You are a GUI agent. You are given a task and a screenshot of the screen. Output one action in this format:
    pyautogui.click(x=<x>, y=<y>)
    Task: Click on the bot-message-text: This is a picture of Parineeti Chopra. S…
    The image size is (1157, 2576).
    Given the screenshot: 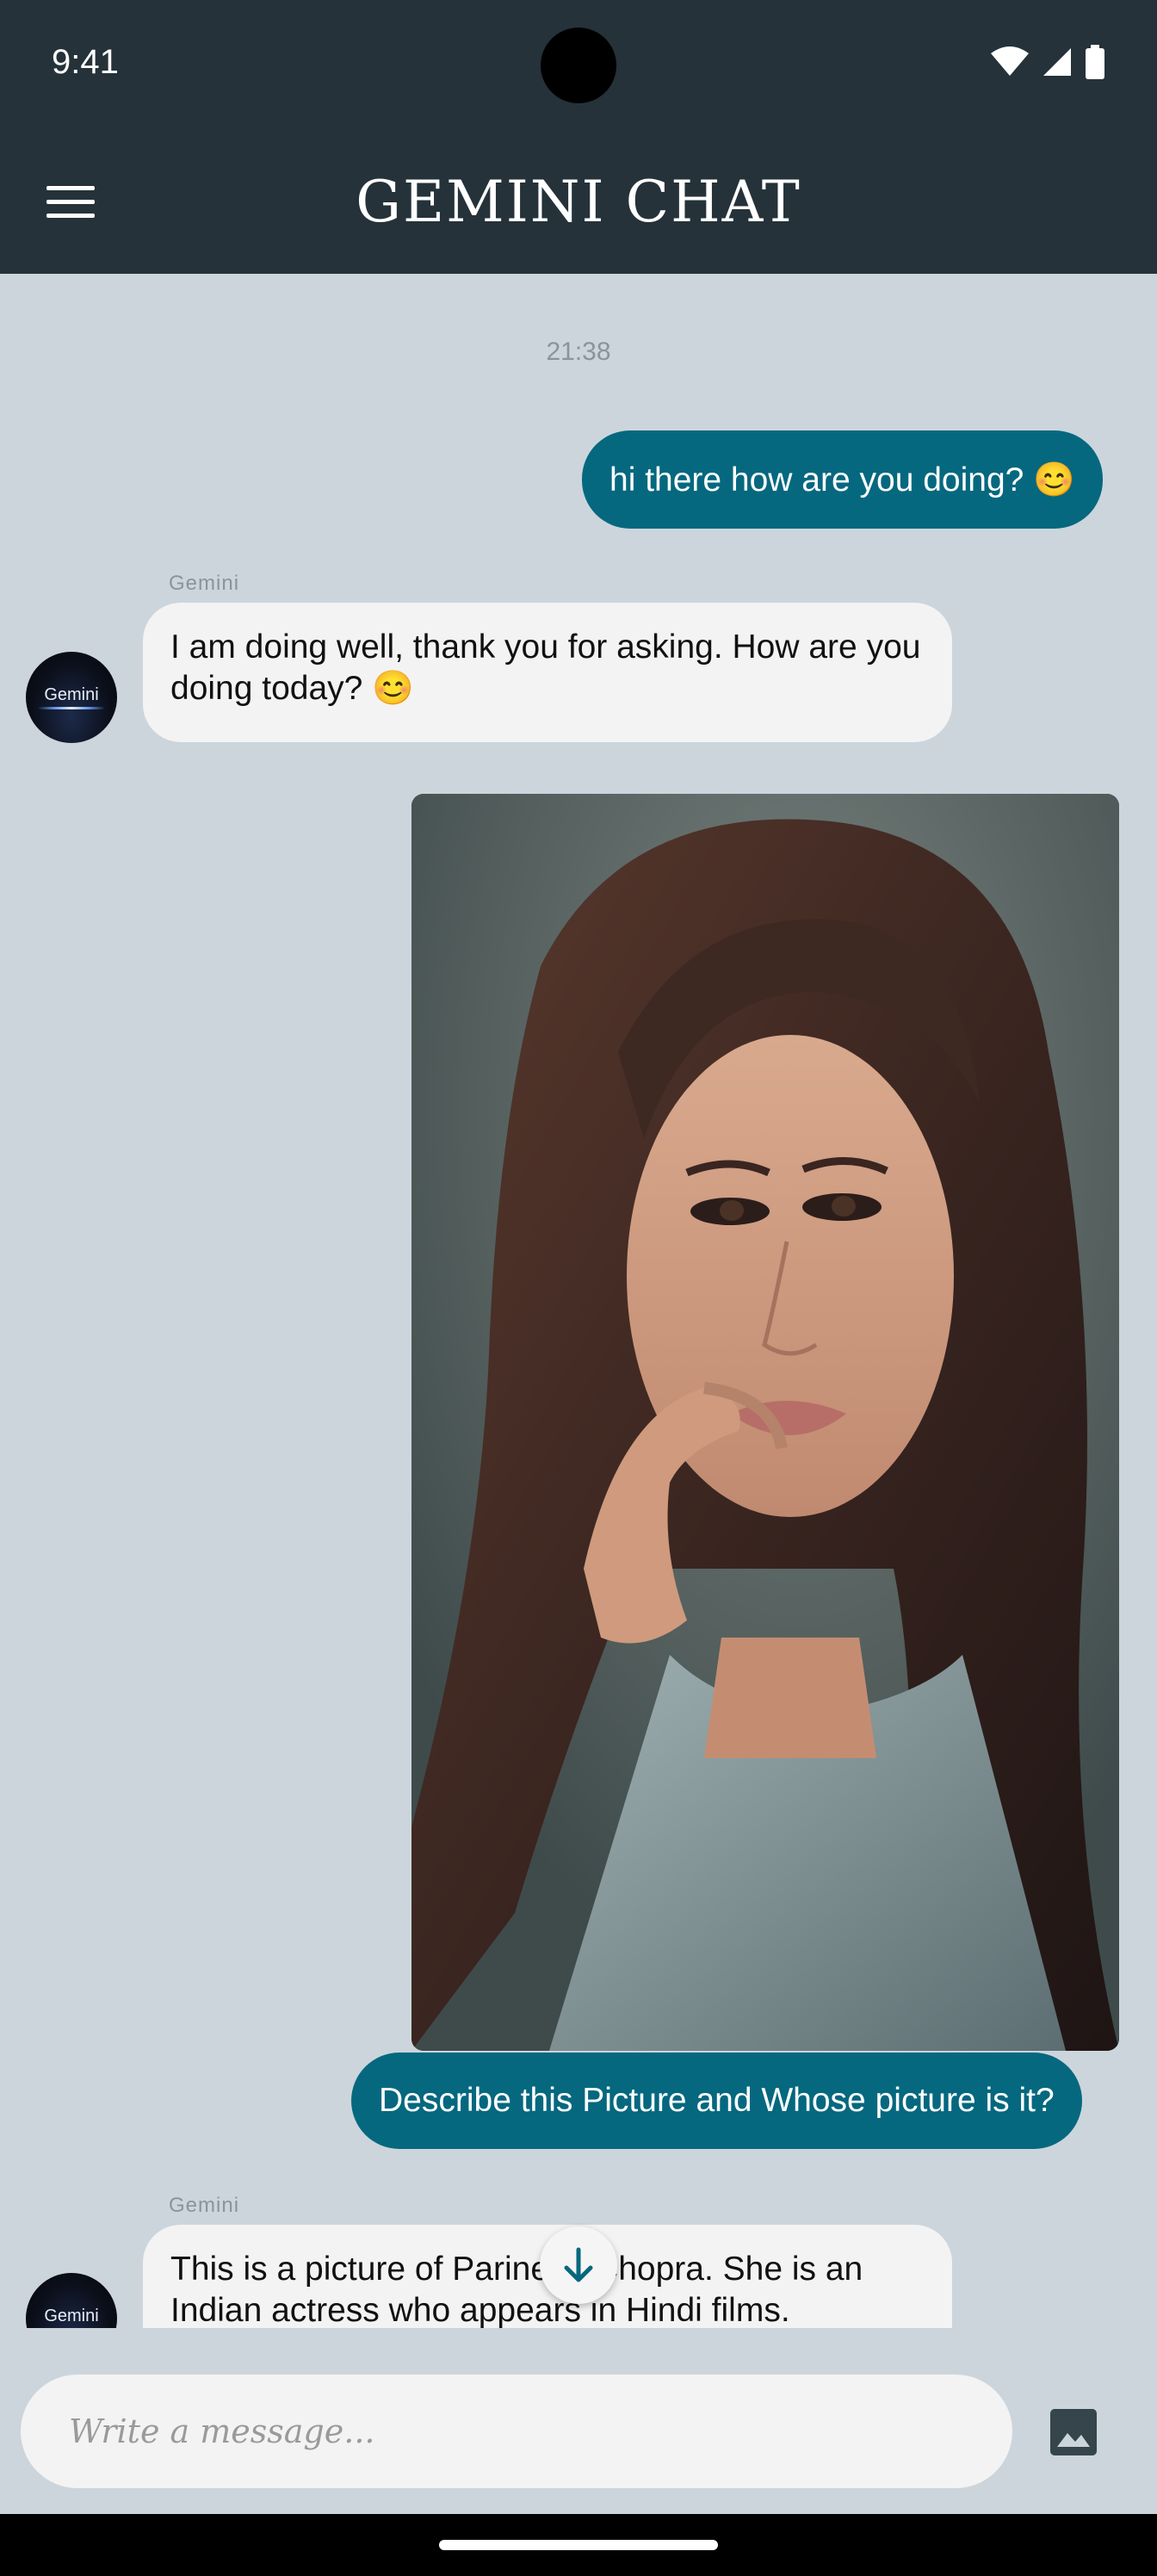 What is the action you would take?
    pyautogui.click(x=516, y=2289)
    